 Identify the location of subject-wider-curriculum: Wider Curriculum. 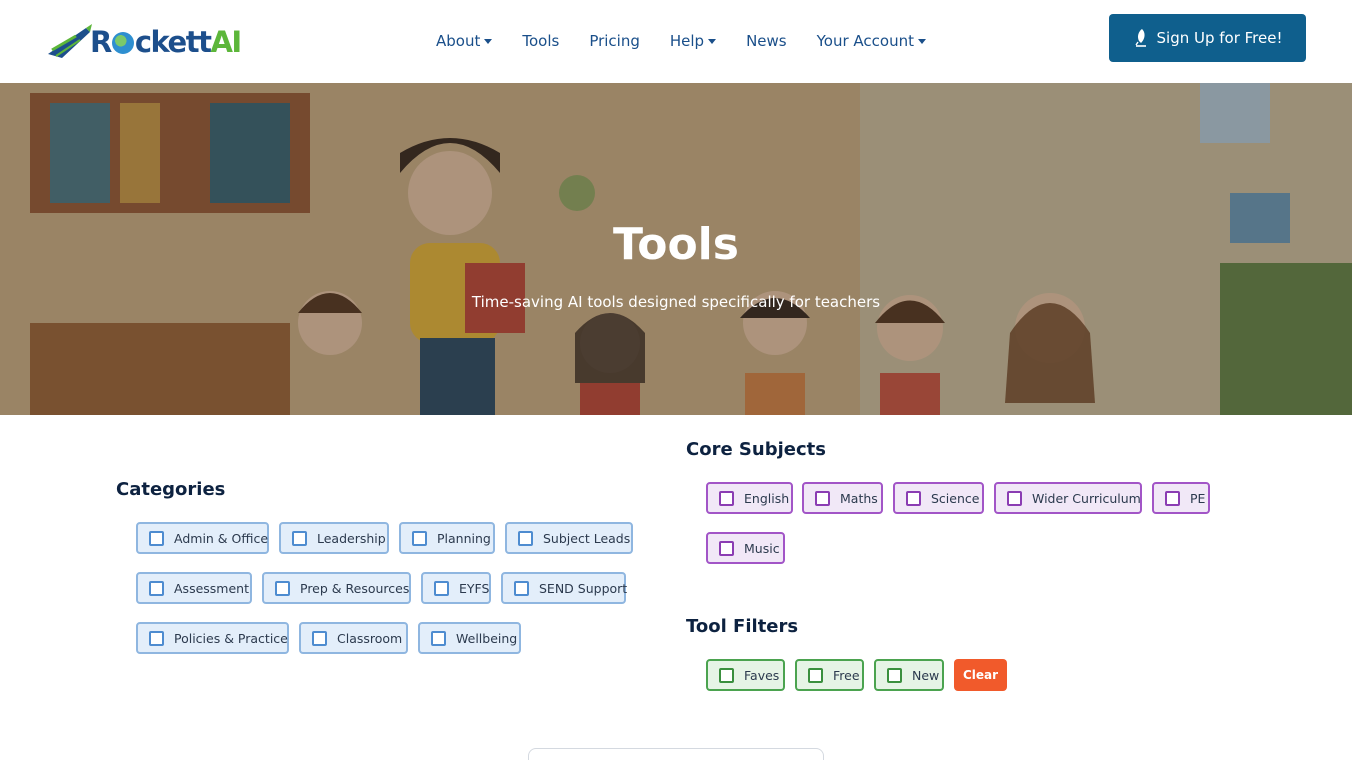
(1068, 498).